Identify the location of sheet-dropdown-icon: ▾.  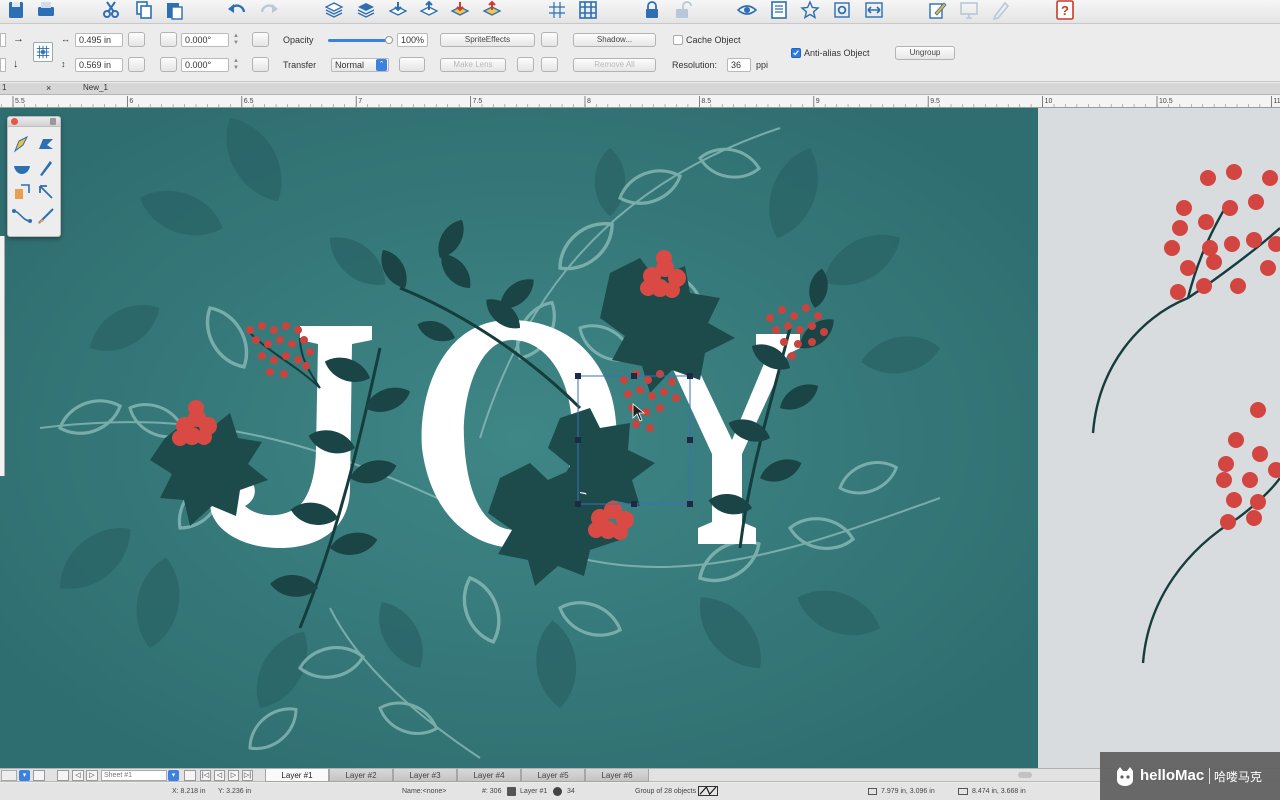
(173, 775).